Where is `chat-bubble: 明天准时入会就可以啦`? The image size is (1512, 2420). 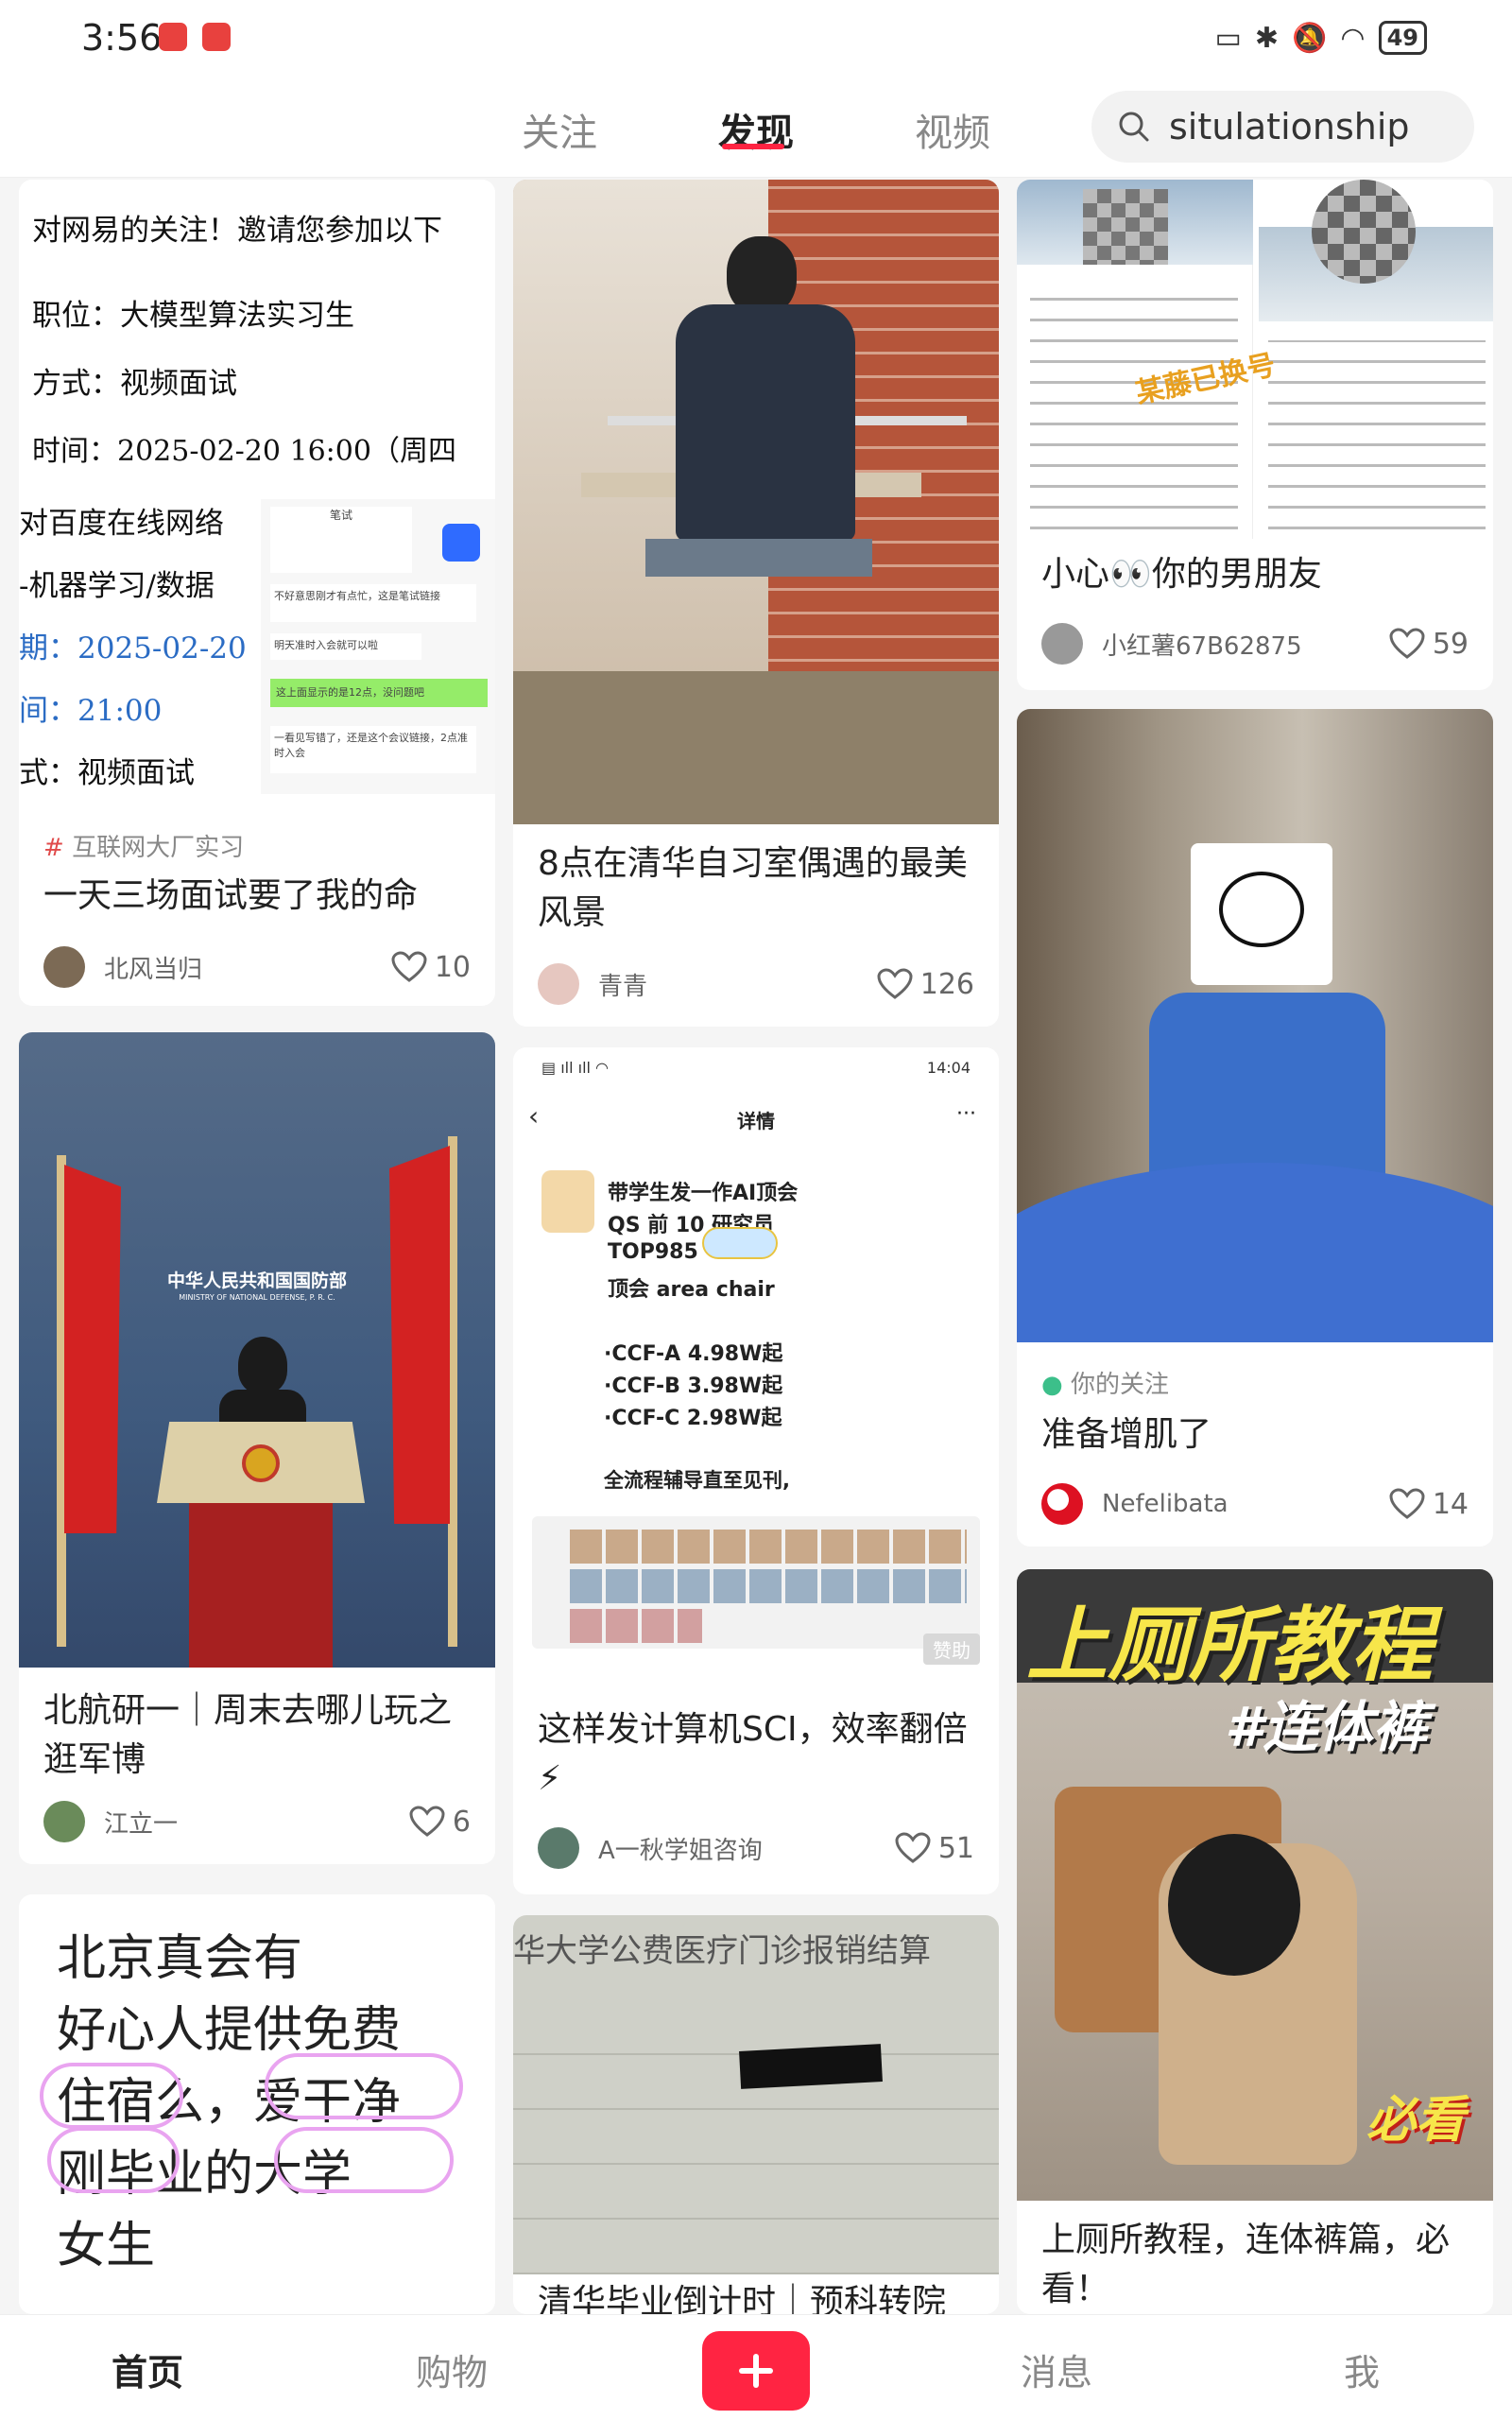
chat-bubble: 明天准时入会就可以啦 is located at coordinates (345, 646).